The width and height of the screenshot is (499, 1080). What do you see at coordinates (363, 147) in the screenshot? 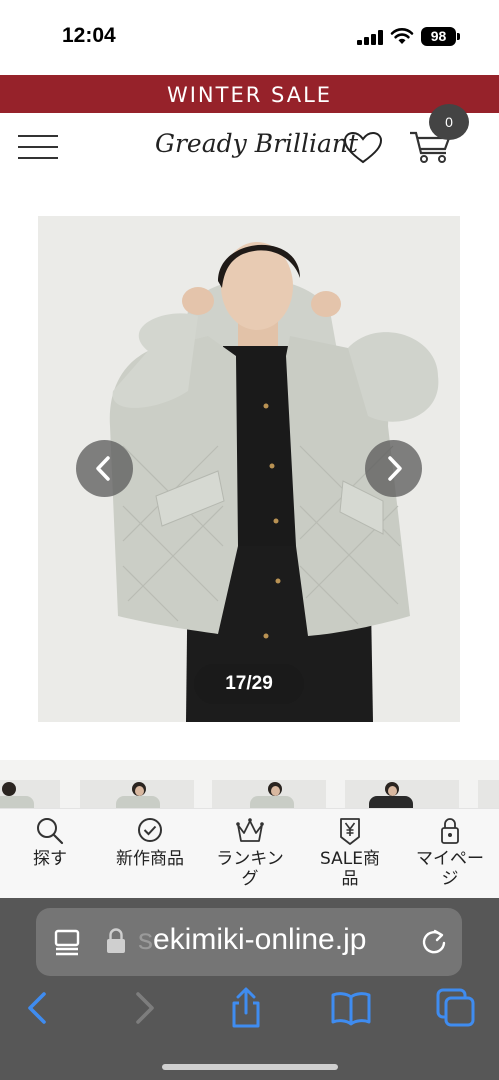
I see `heart-icon` at bounding box center [363, 147].